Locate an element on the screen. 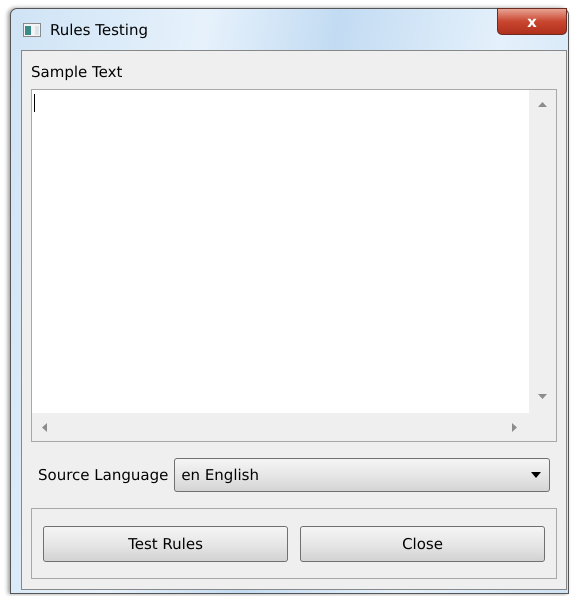  source-language-label: Source Language is located at coordinates (103, 475).